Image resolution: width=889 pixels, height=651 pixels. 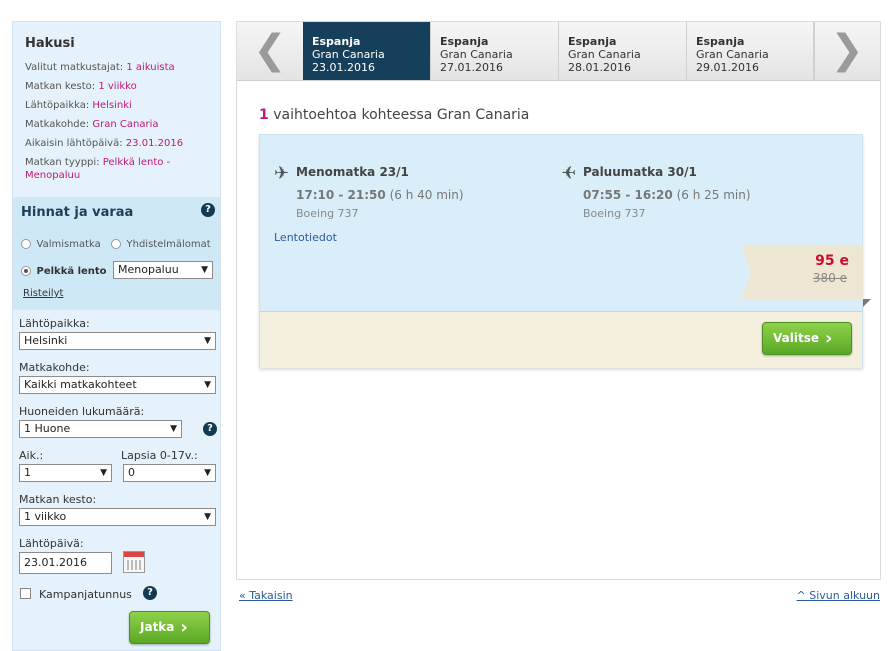 What do you see at coordinates (65, 563) in the screenshot?
I see `date-input: 23.01.2016` at bounding box center [65, 563].